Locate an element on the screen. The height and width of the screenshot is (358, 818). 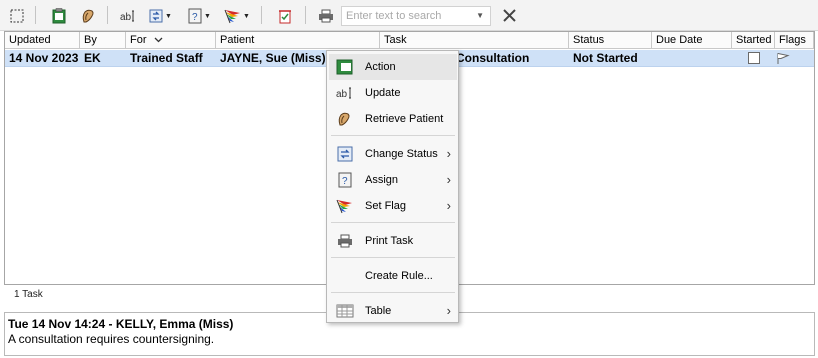
menu-item-label: Assign is located at coordinates (382, 180).